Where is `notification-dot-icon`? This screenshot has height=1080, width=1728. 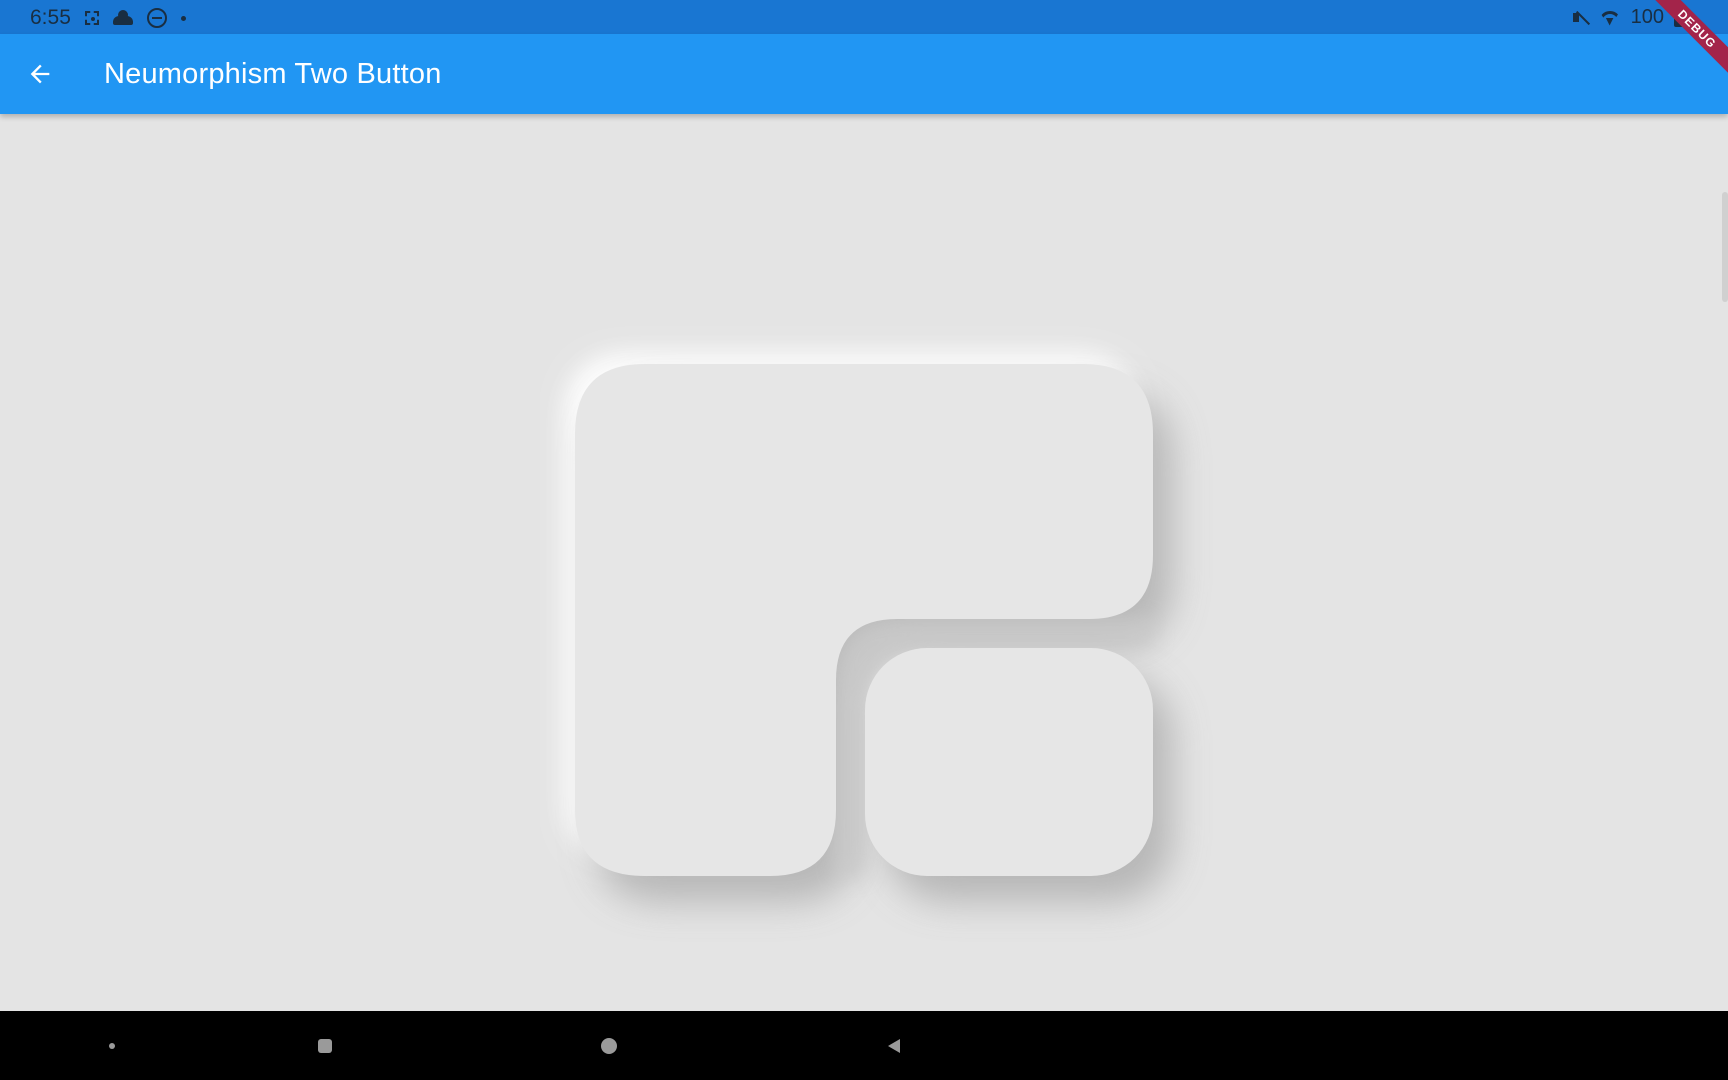 notification-dot-icon is located at coordinates (183, 18).